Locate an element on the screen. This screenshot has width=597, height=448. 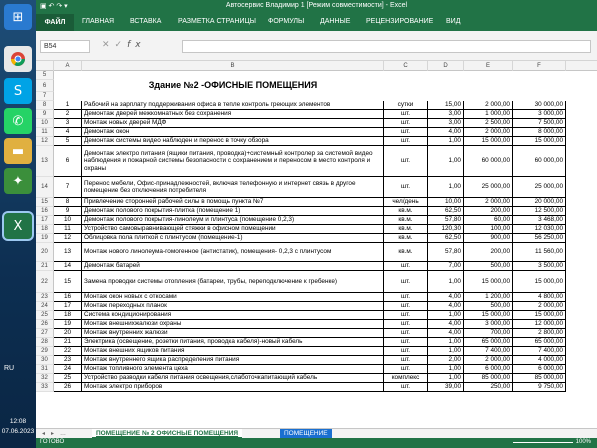
table-cell: 20 is located at coordinates (68, 333).